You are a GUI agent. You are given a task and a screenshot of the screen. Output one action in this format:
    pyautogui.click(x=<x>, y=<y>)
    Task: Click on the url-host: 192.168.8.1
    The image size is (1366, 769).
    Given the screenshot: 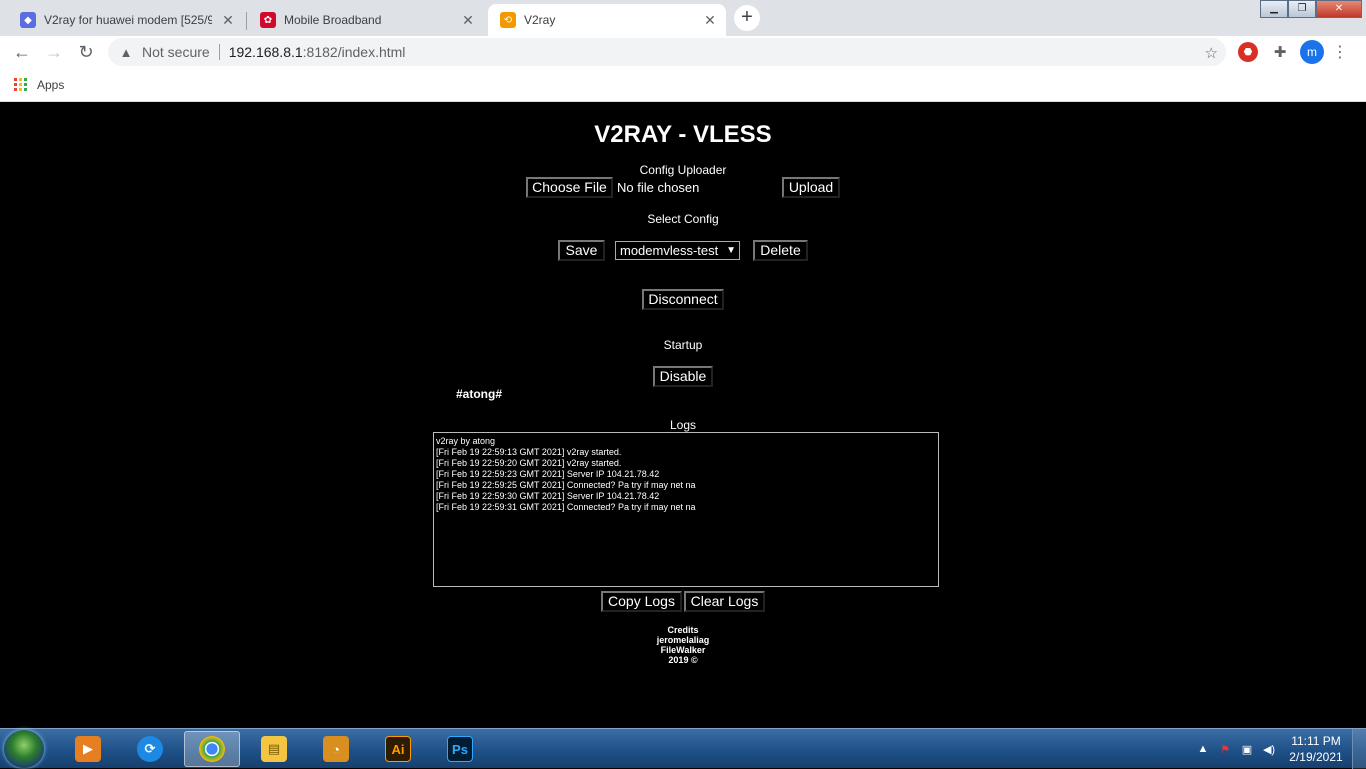 What is the action you would take?
    pyautogui.click(x=265, y=52)
    